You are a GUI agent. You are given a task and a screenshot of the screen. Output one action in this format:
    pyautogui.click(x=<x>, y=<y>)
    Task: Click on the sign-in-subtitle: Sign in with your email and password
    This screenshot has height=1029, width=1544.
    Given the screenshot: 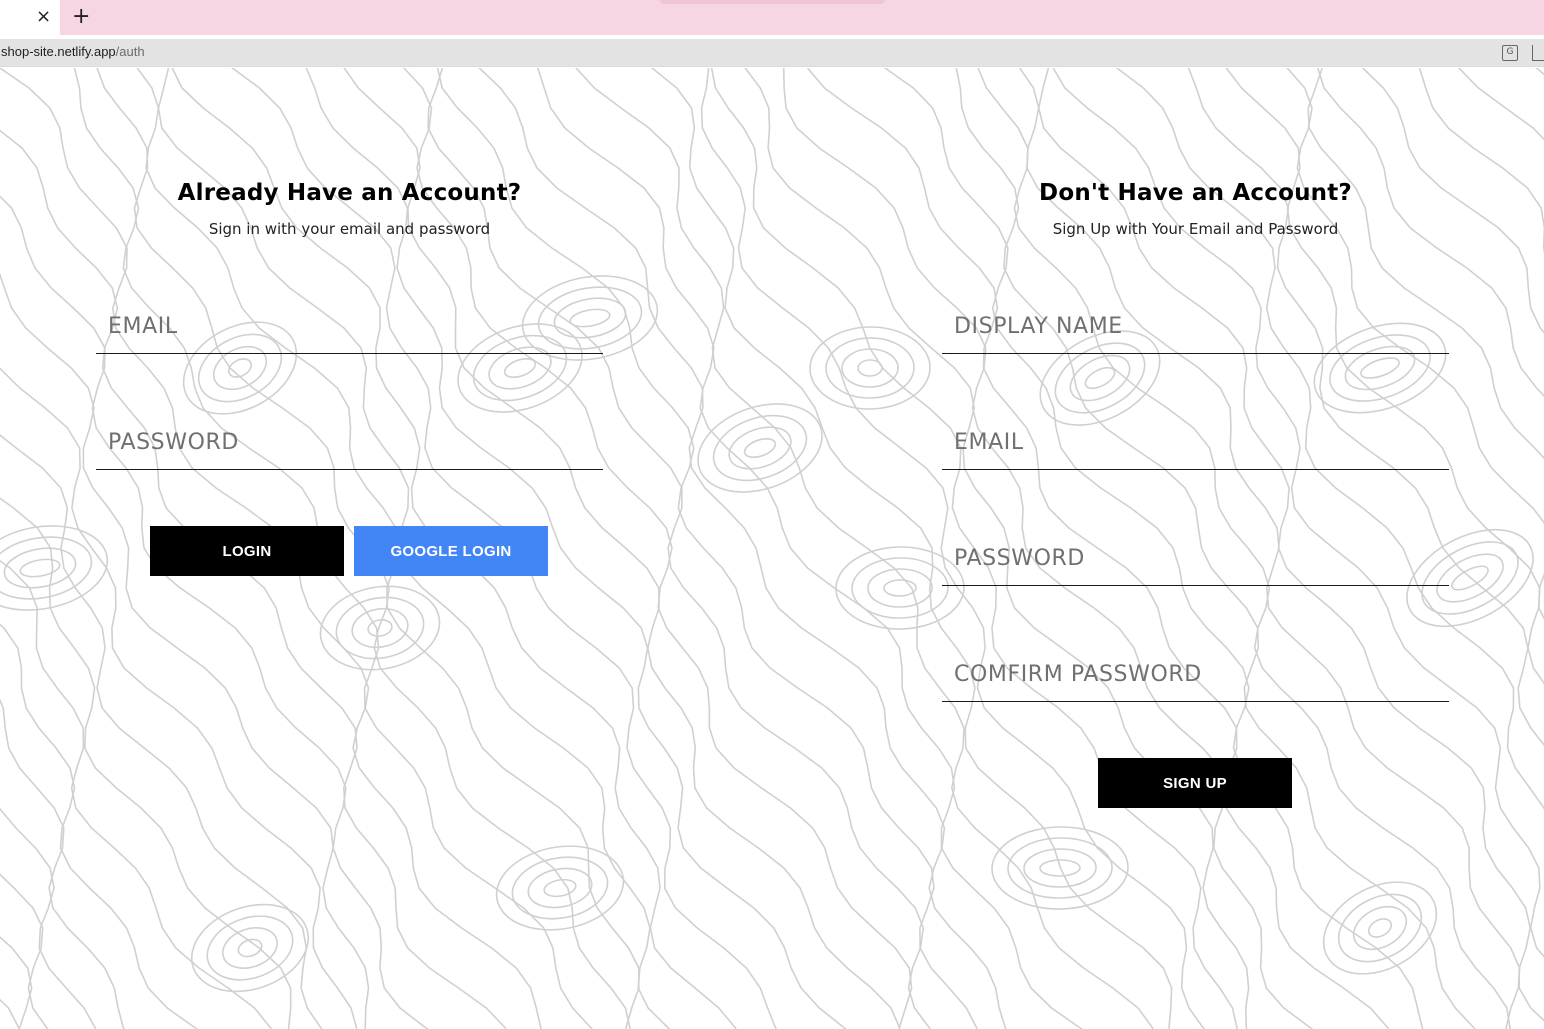 What is the action you would take?
    pyautogui.click(x=349, y=229)
    